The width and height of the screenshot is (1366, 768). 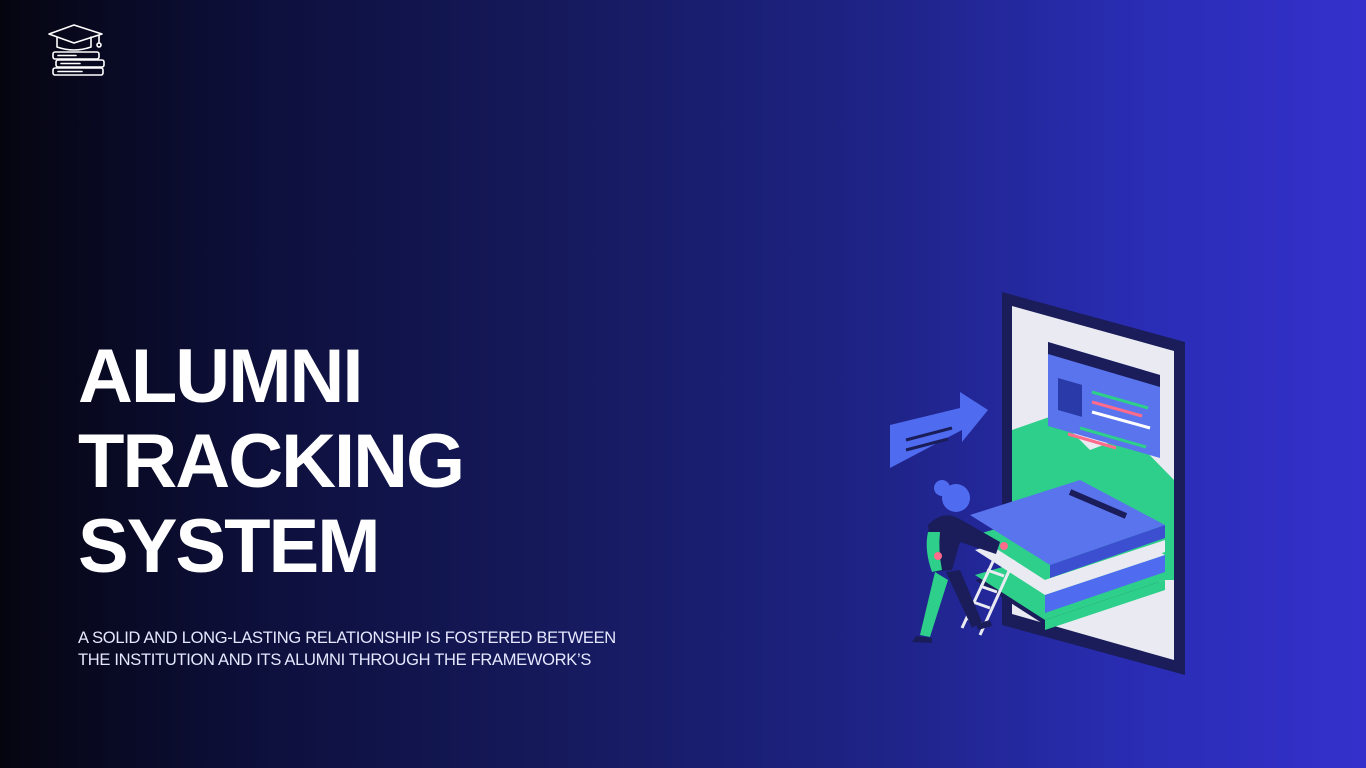 I want to click on graduation-cap-logo-icon, so click(x=76, y=50).